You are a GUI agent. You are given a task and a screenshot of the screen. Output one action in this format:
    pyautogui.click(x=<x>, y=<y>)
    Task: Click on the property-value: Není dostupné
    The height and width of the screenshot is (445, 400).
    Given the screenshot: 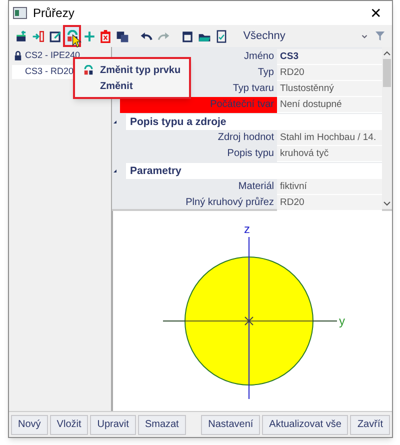 What is the action you would take?
    pyautogui.click(x=329, y=105)
    